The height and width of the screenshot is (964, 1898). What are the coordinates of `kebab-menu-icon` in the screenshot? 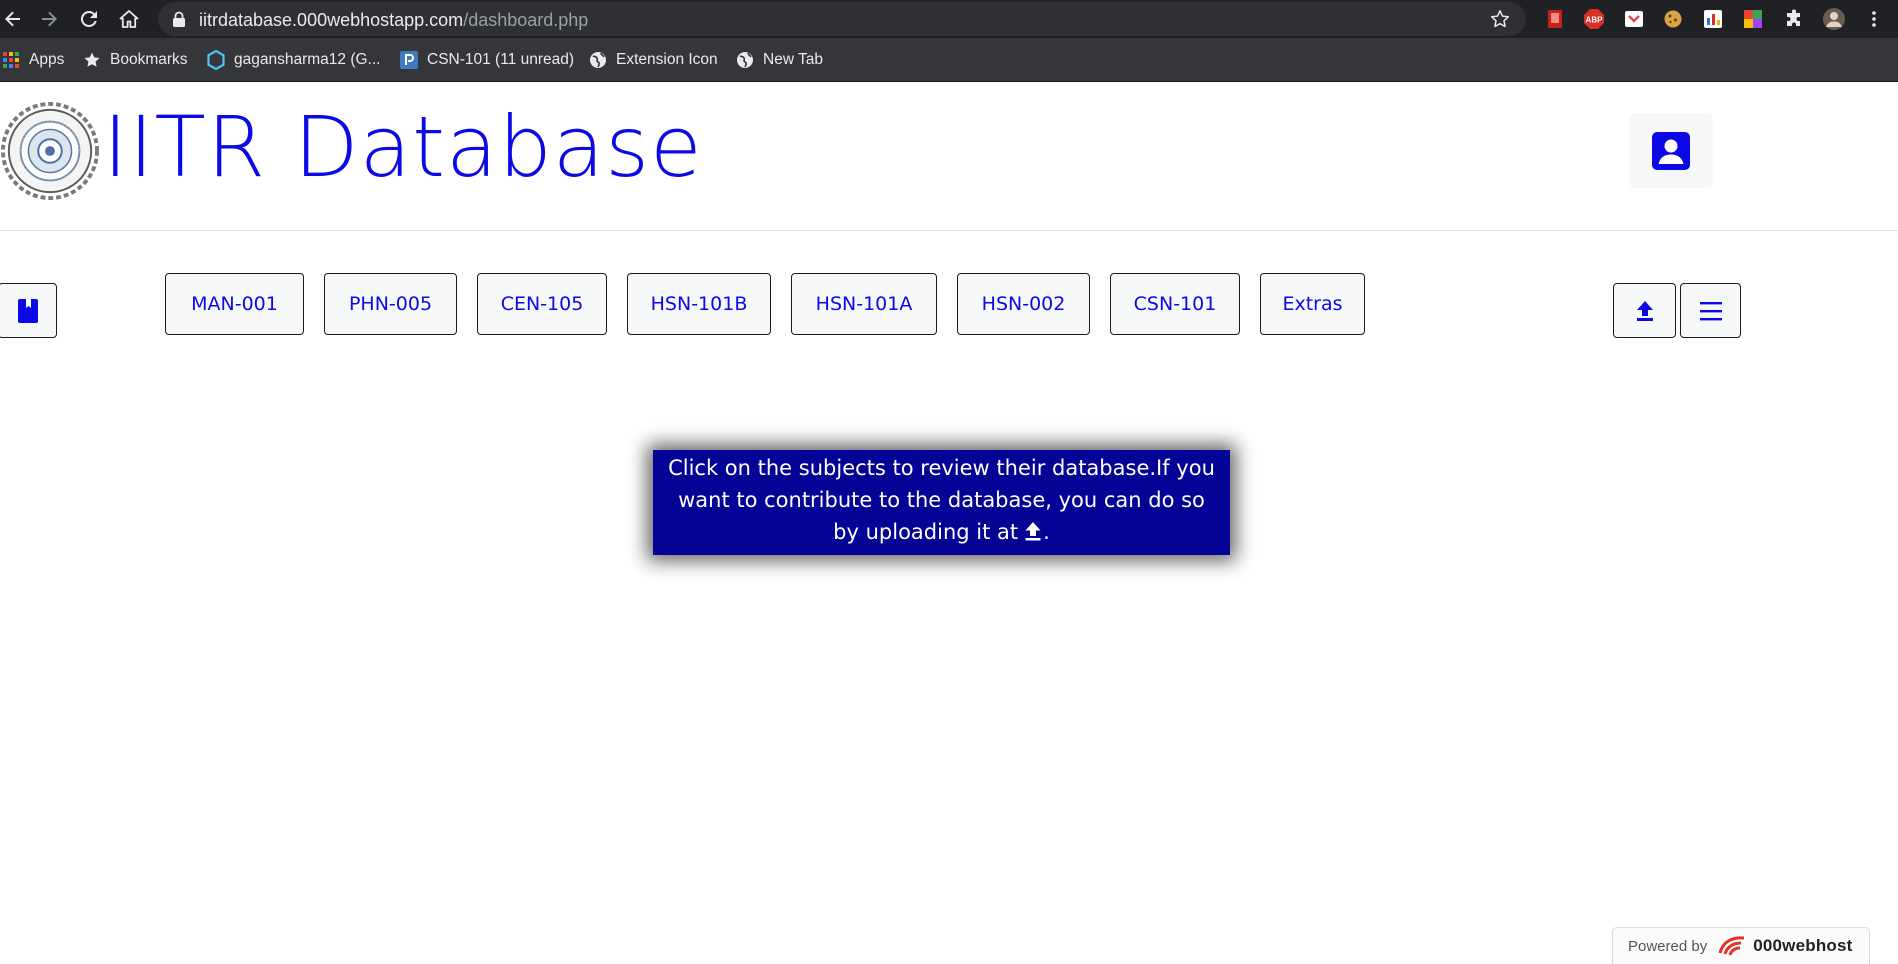 It's located at (1874, 19).